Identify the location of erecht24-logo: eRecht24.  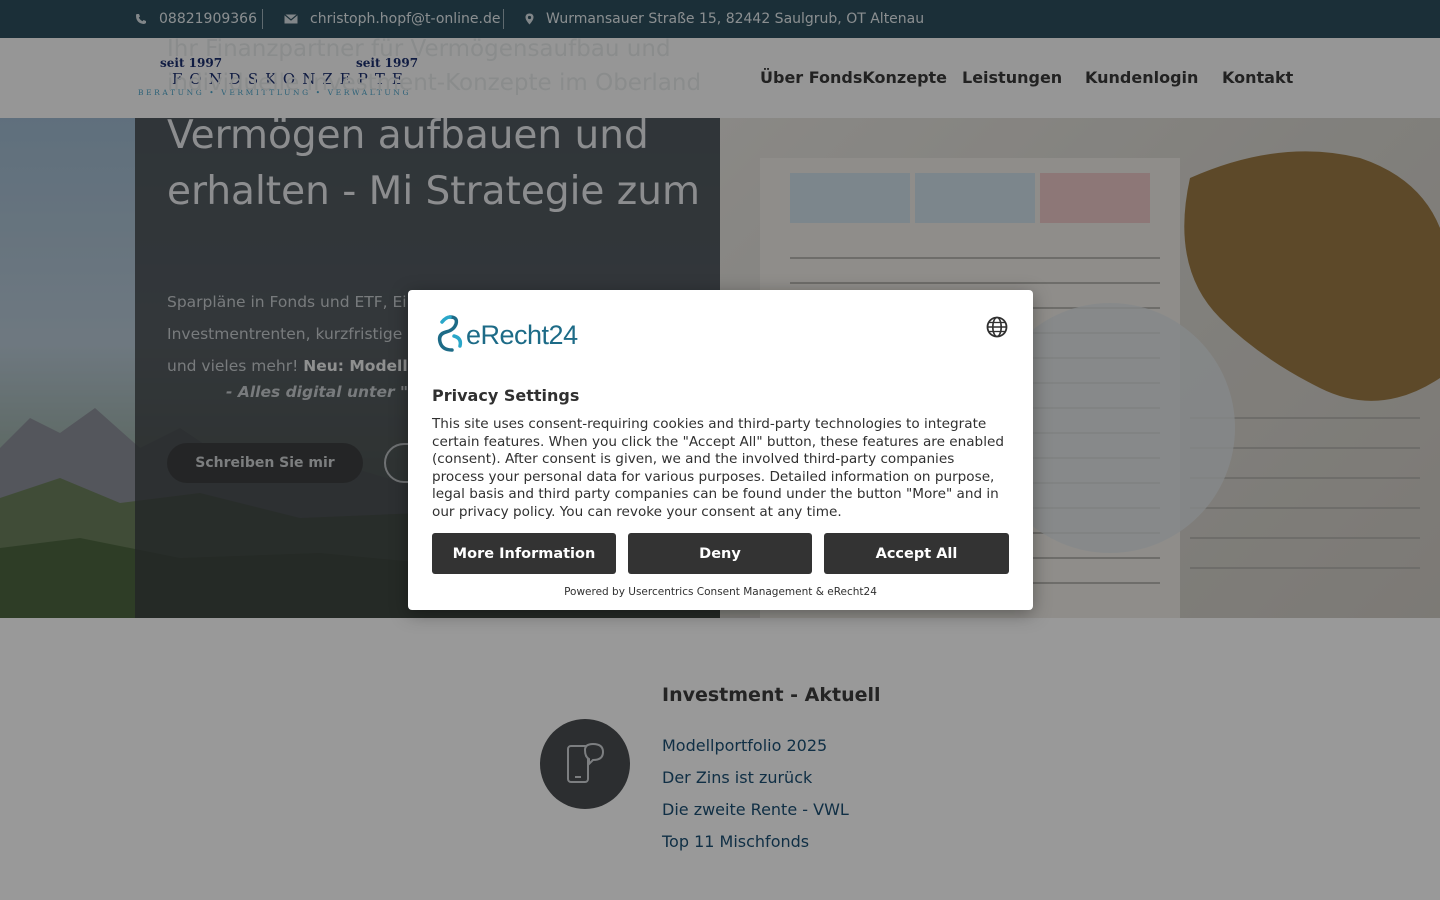
(512, 334).